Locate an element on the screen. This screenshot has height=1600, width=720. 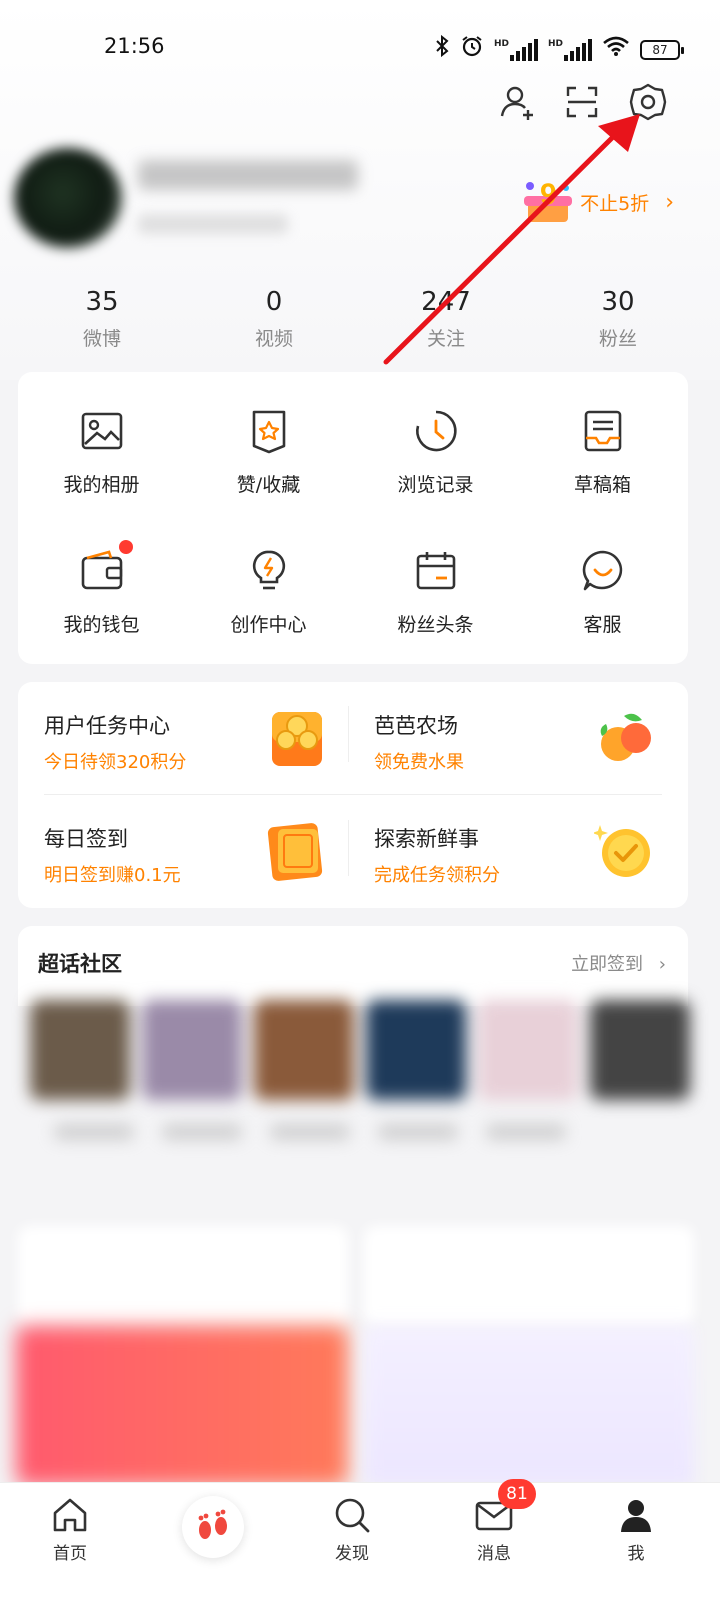
add-friend-button is located at coordinates (518, 102).